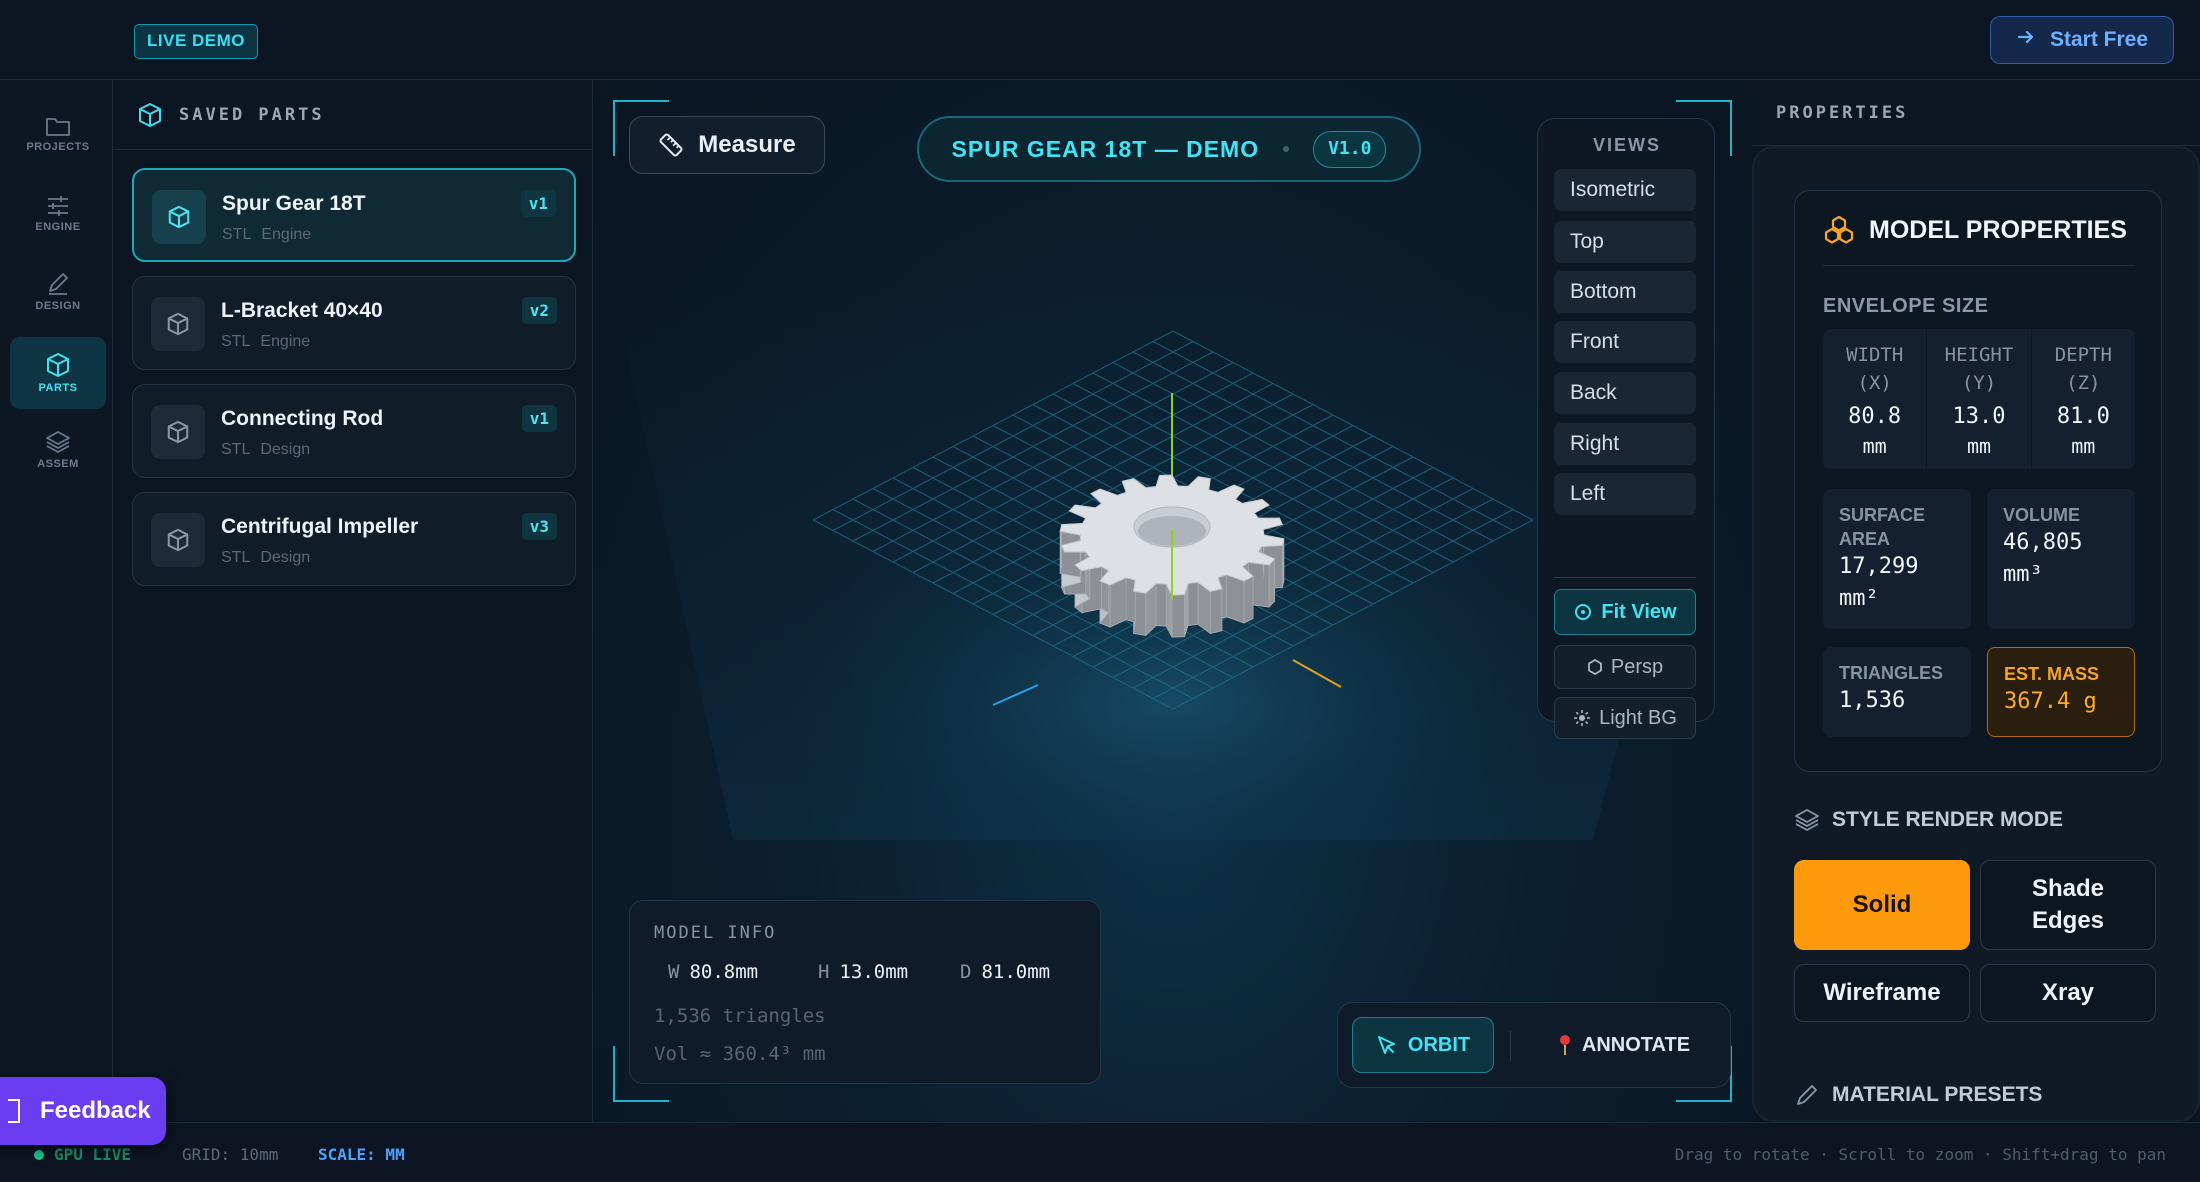  Describe the element at coordinates (58, 388) in the screenshot. I see `rail-label-parts: PARTS` at that location.